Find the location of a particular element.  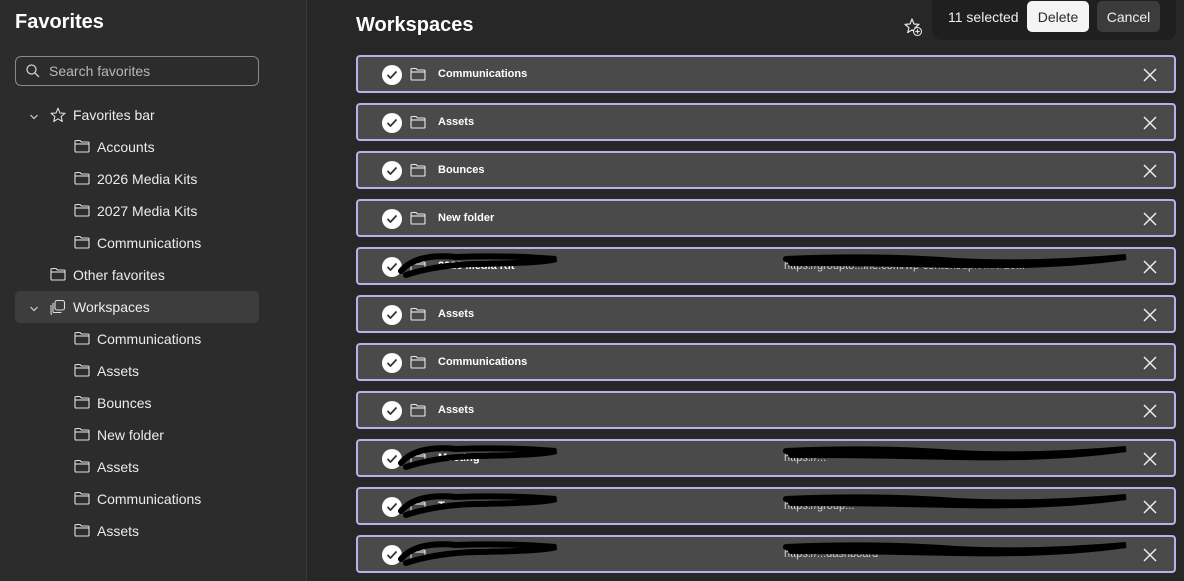

row-name: Bounces is located at coordinates (461, 170).